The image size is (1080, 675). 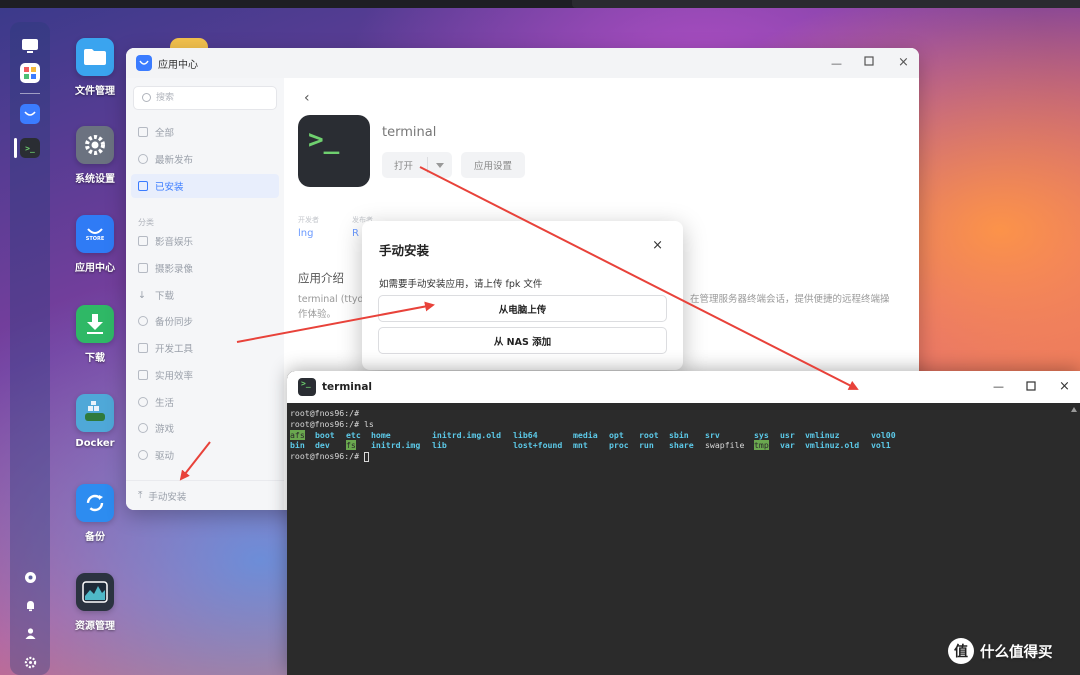 I want to click on search-icon, so click(x=146, y=97).